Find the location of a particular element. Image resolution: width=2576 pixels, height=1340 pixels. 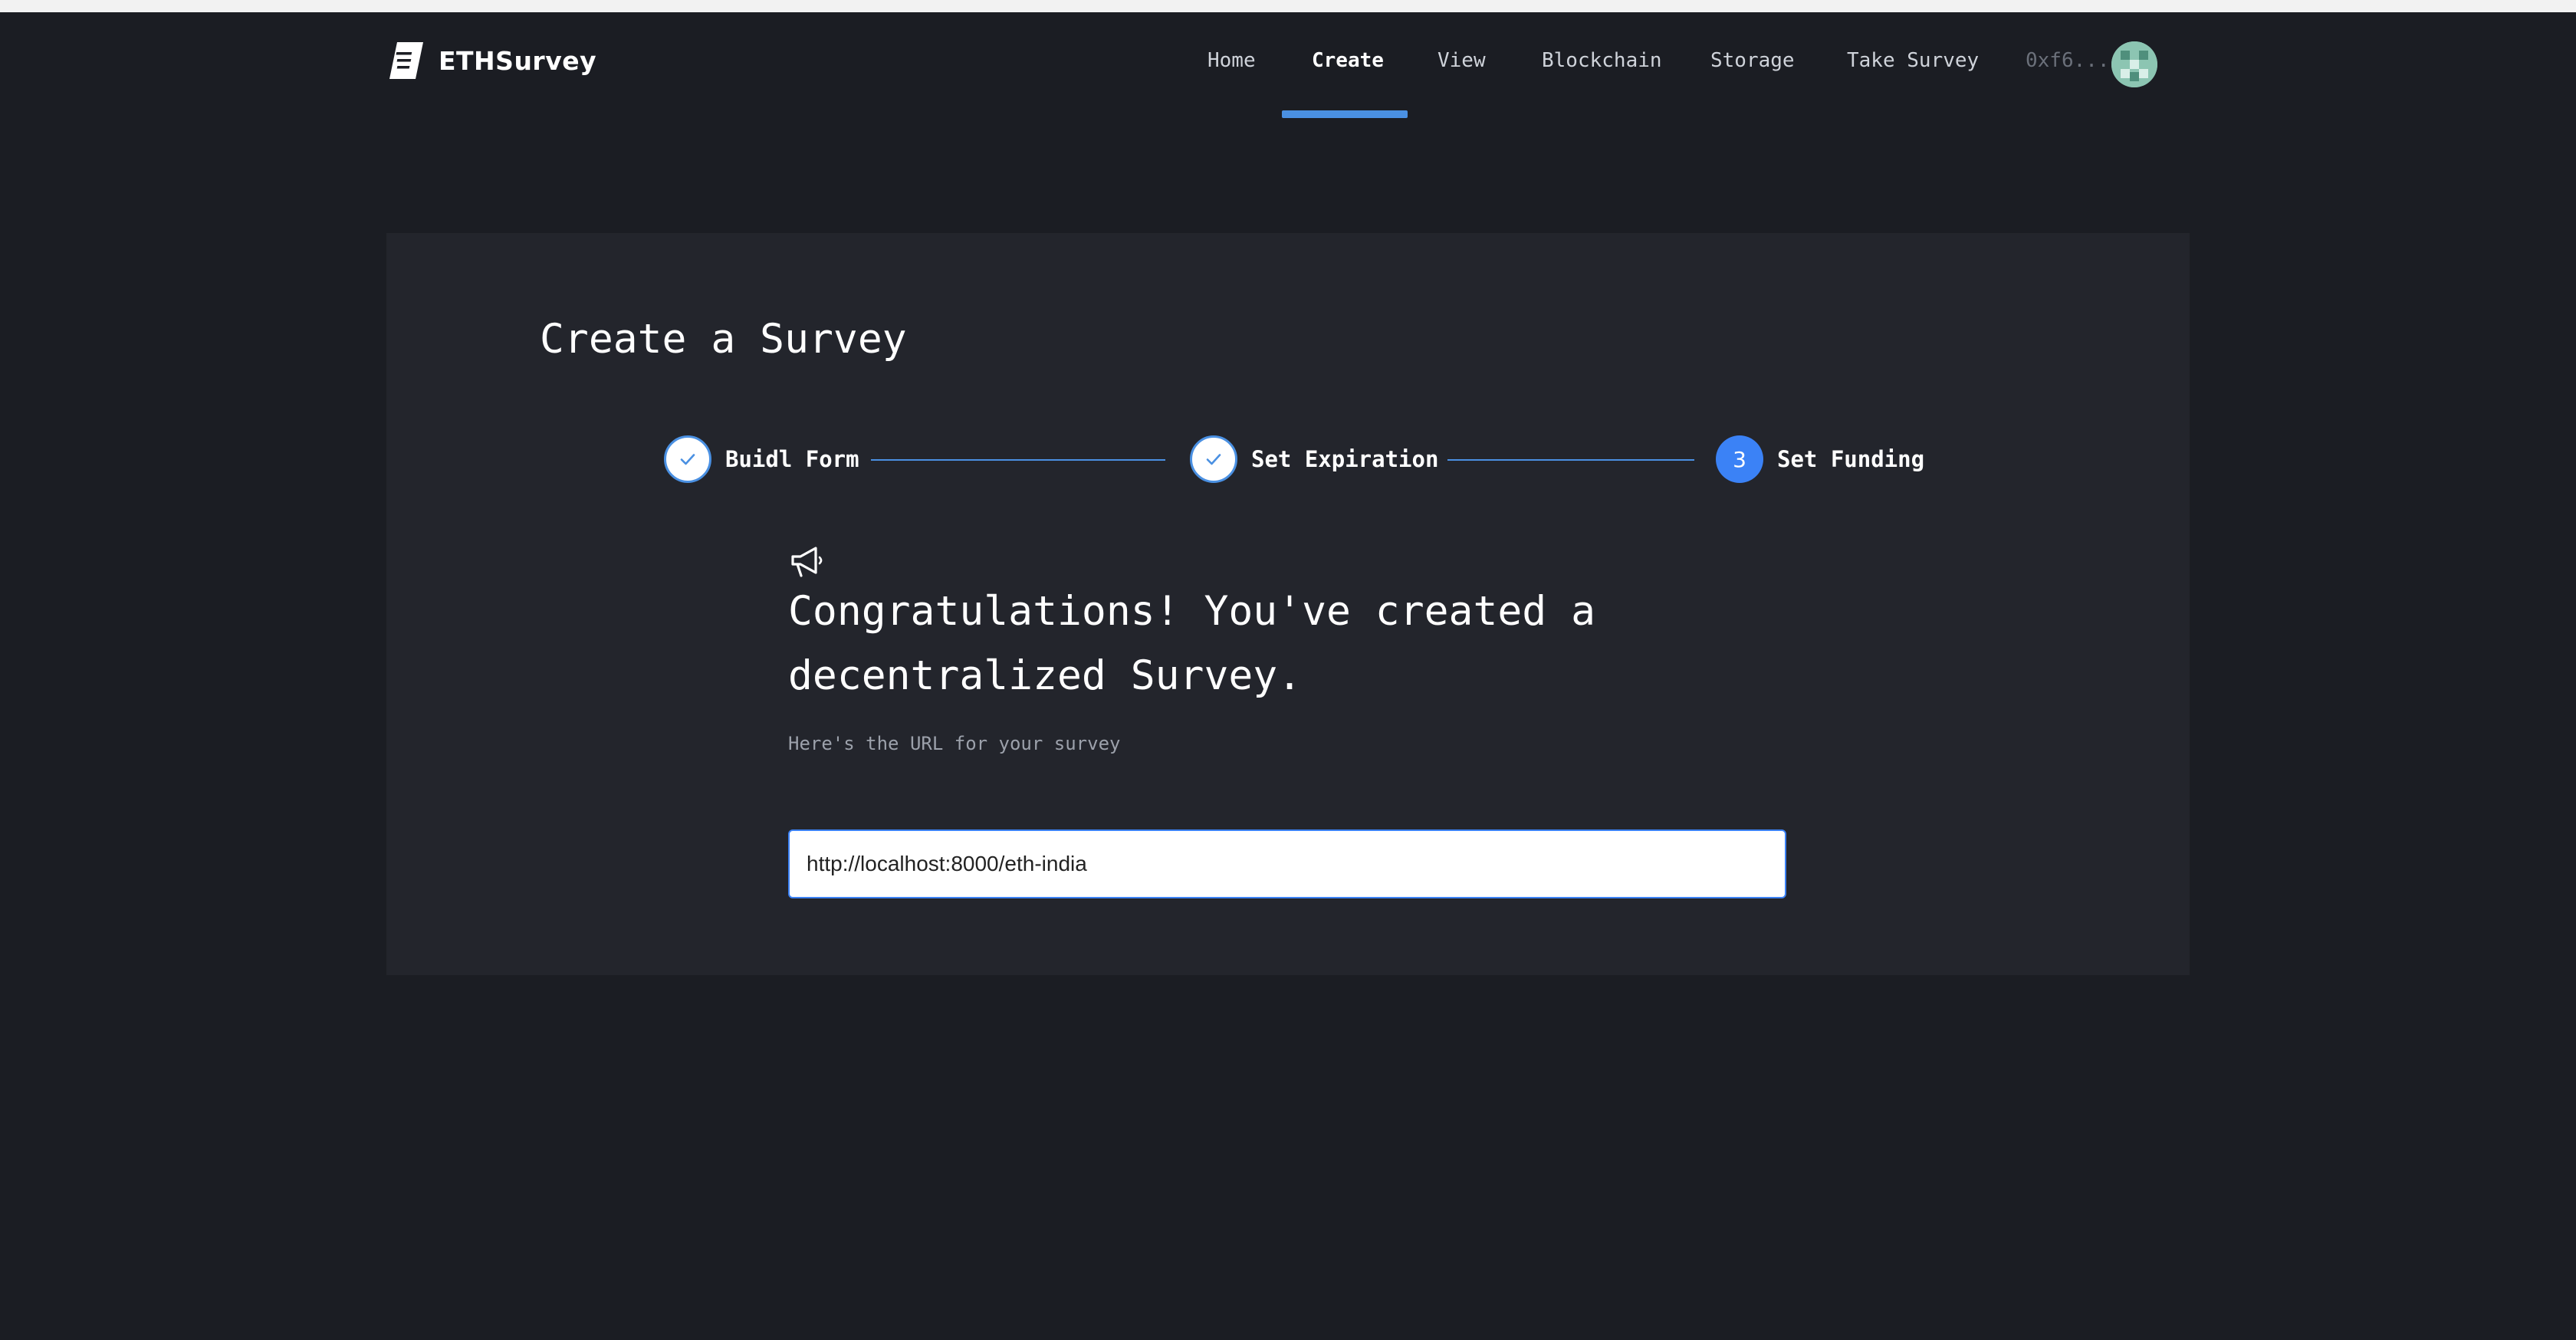

nav-blockchain: Blockchain is located at coordinates (1602, 60).